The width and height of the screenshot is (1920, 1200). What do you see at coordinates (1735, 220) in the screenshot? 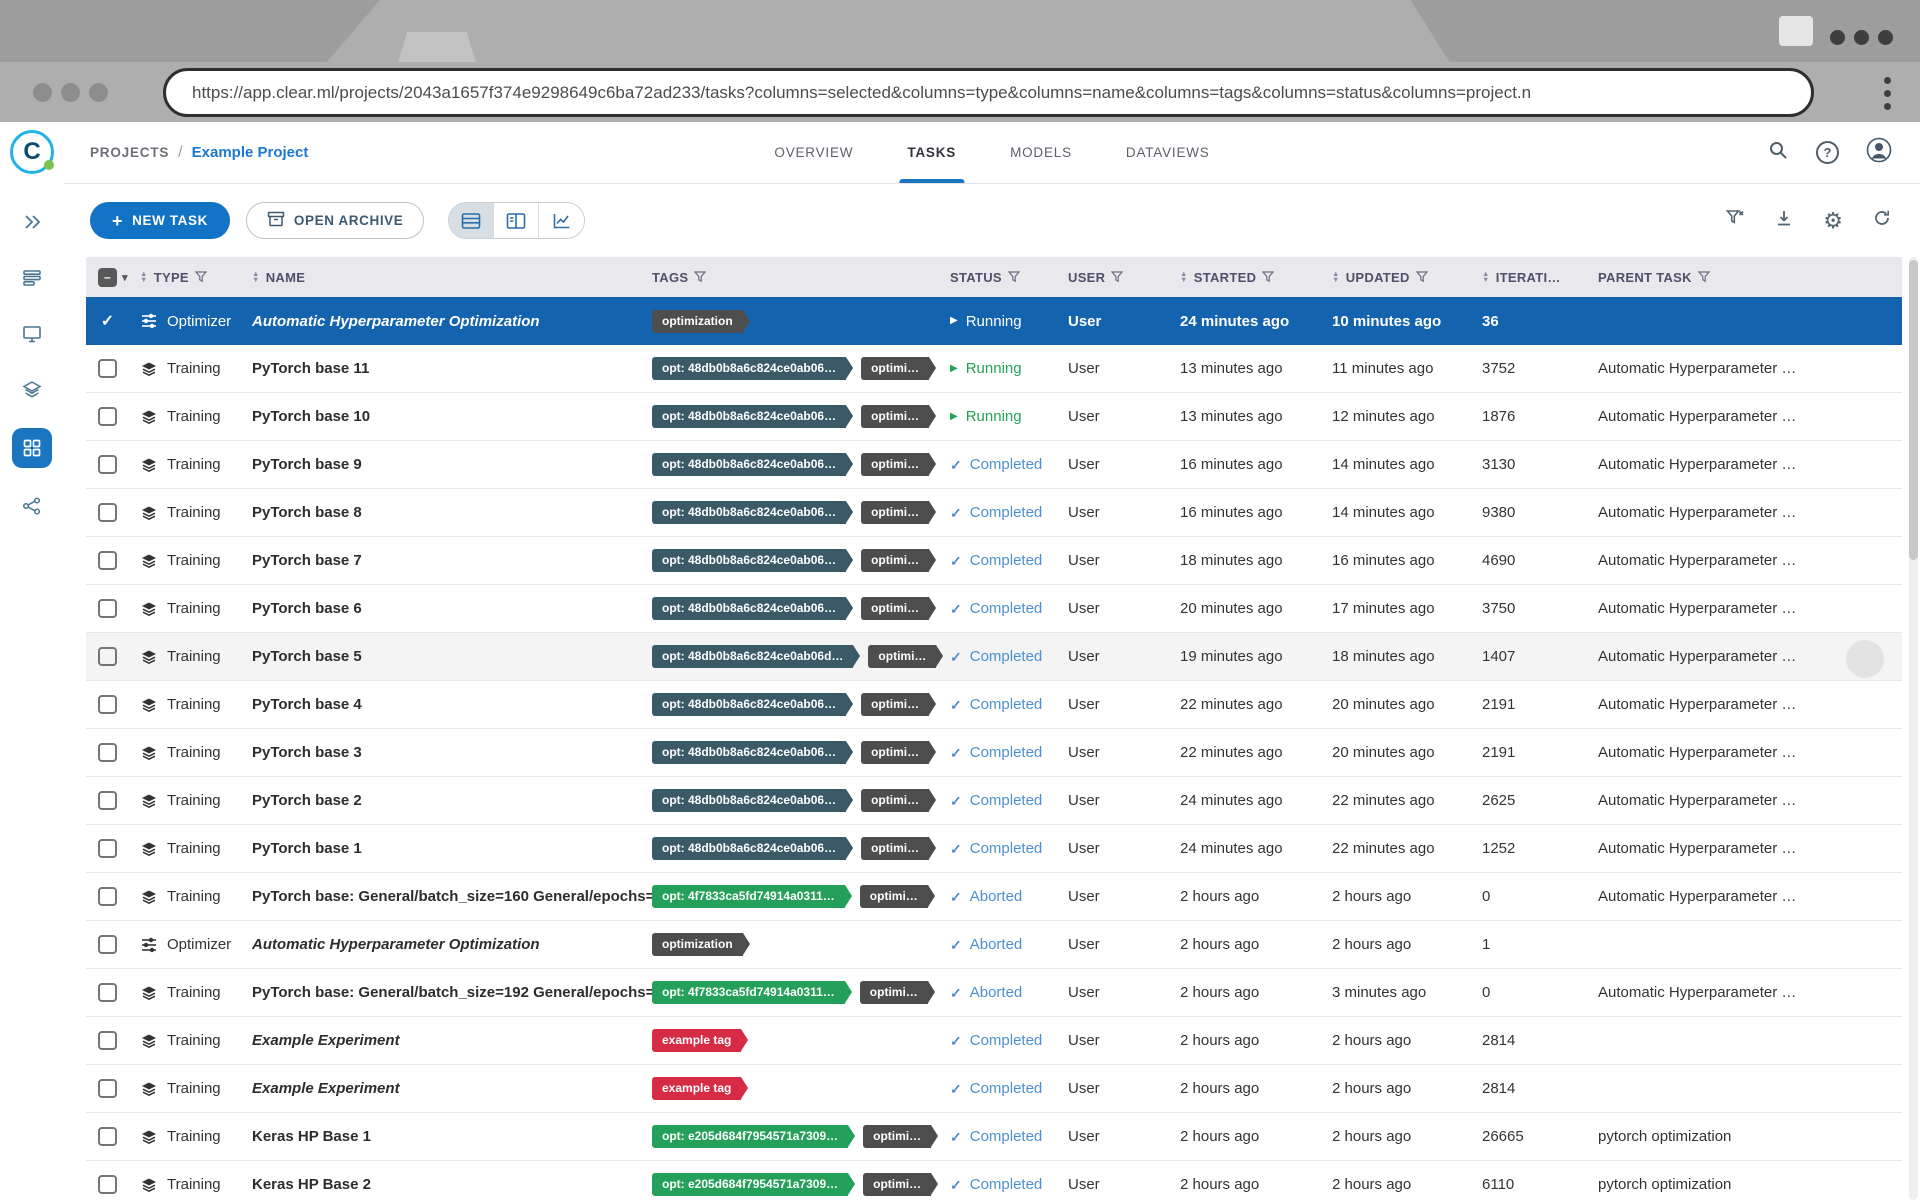
I see `filter-reset-icon` at bounding box center [1735, 220].